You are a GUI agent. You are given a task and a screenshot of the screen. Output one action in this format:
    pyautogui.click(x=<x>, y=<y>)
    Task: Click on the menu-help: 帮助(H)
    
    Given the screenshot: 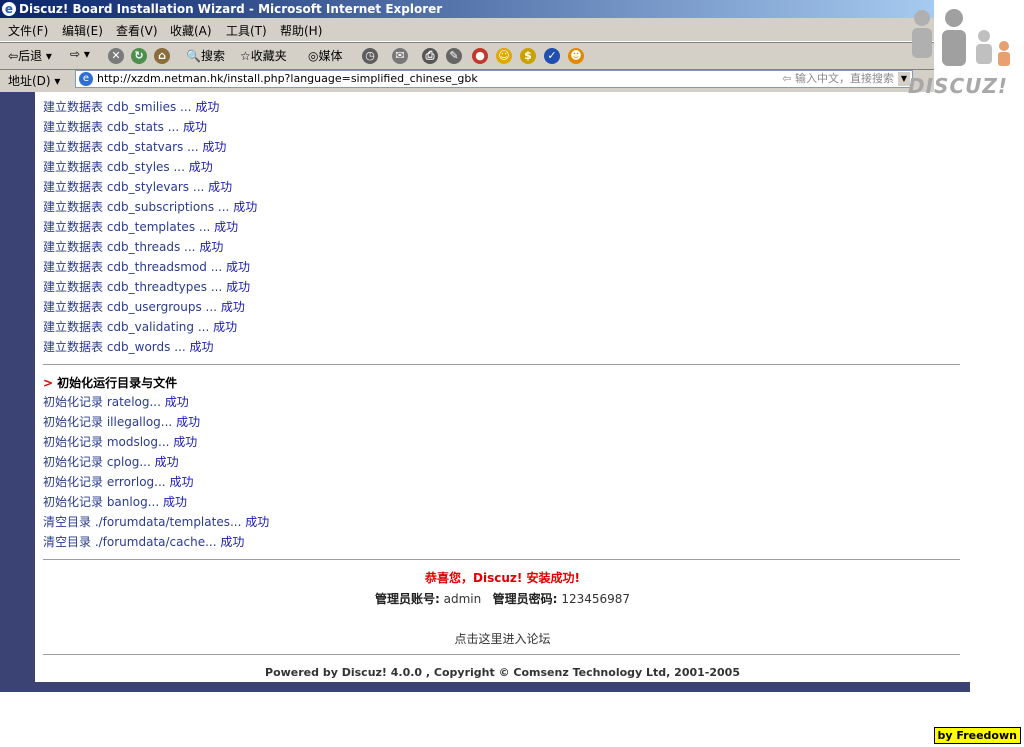 What is the action you would take?
    pyautogui.click(x=301, y=30)
    